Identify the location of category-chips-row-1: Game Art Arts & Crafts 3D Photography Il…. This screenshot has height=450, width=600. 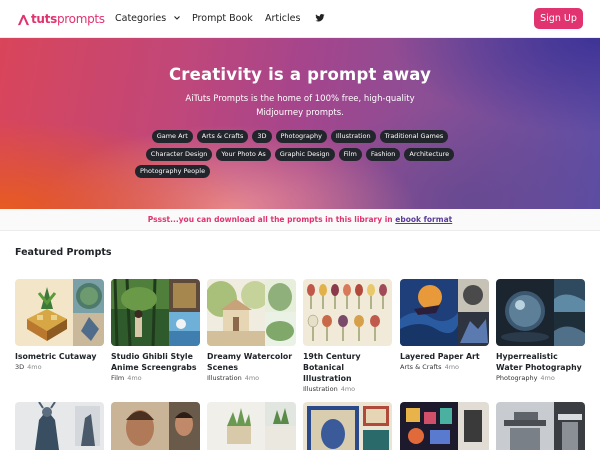
(300, 136).